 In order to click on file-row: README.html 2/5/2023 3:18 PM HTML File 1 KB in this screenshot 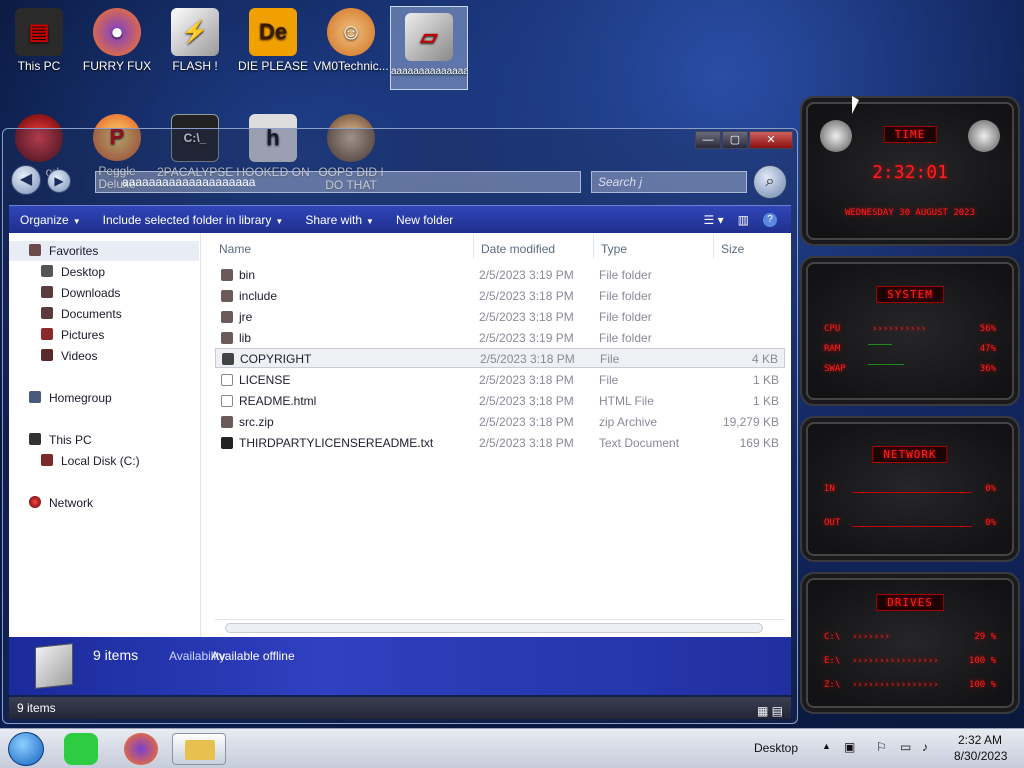, I will do `click(500, 401)`.